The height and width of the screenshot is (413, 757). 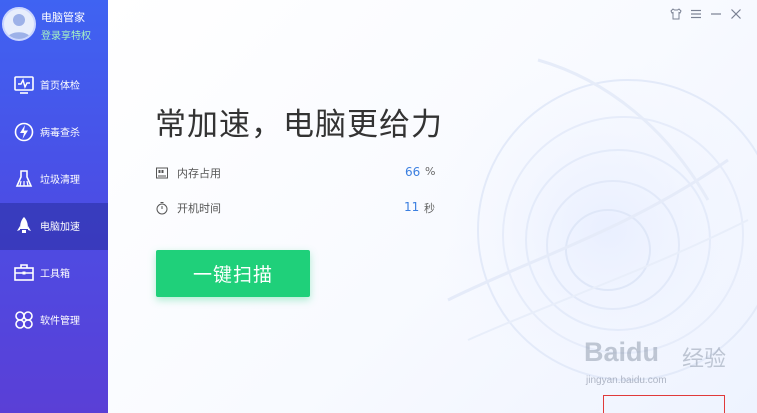 What do you see at coordinates (626, 380) in the screenshot?
I see `watermark-url: jingyan.baidu.com` at bounding box center [626, 380].